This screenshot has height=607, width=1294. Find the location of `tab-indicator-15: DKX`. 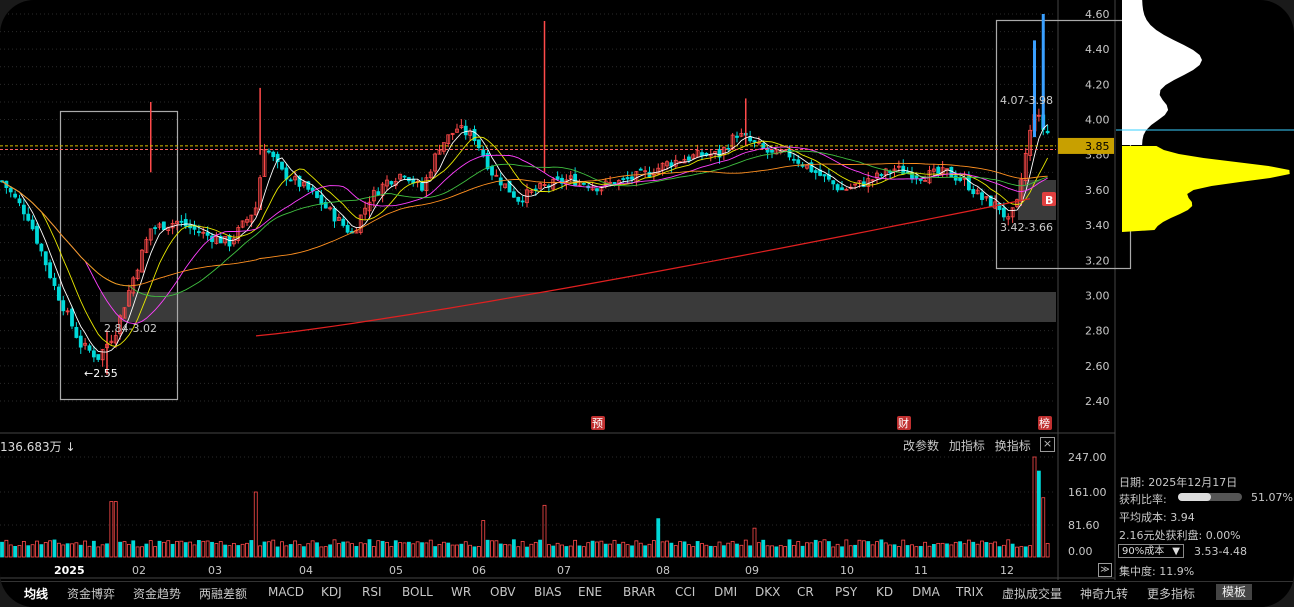

tab-indicator-15: DKX is located at coordinates (767, 592).